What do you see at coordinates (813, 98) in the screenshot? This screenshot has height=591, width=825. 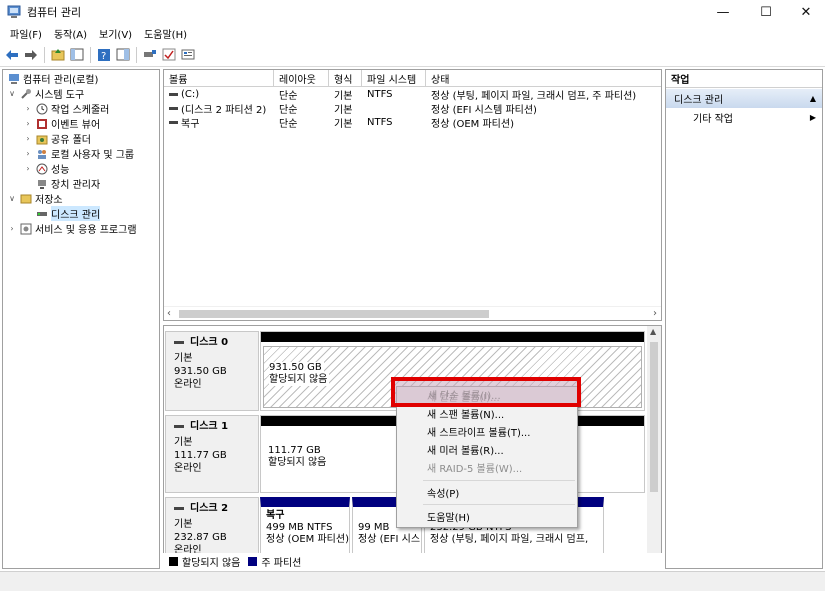 I see `collapse-icon: ▲` at bounding box center [813, 98].